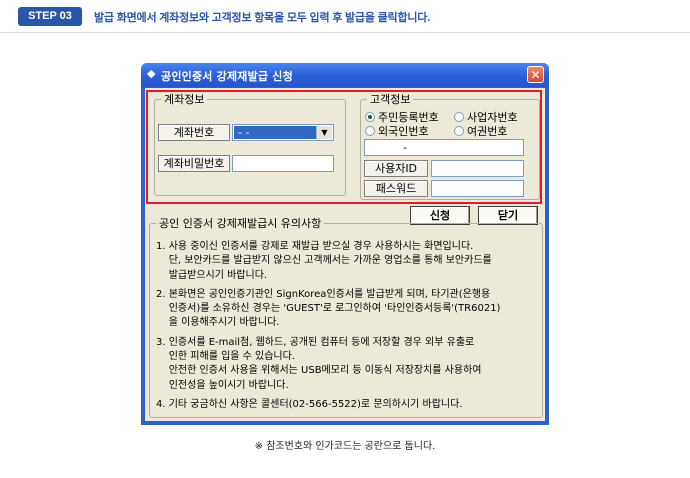  I want to click on footer-note: ※ 참조번호와 인가코드는 공란으로 둡니다., so click(345, 446).